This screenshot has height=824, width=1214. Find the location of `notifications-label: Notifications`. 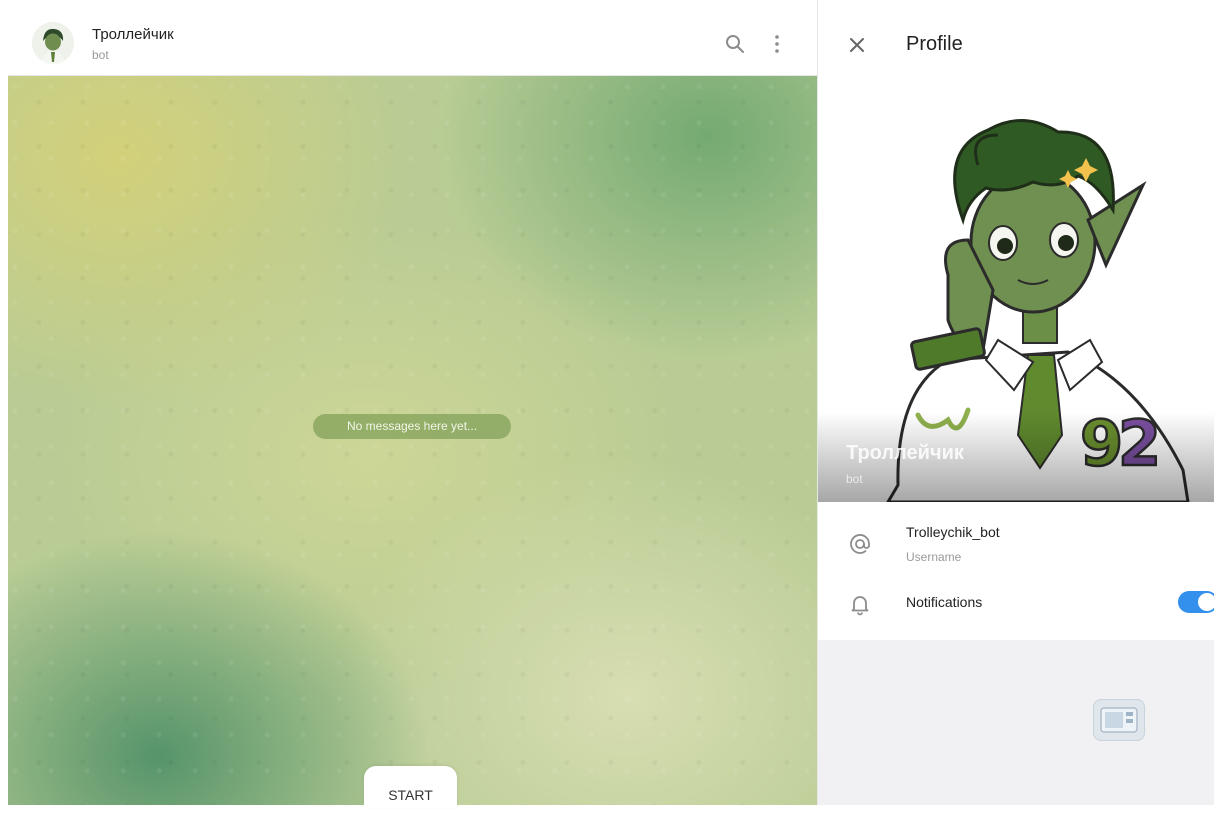

notifications-label: Notifications is located at coordinates (944, 602).